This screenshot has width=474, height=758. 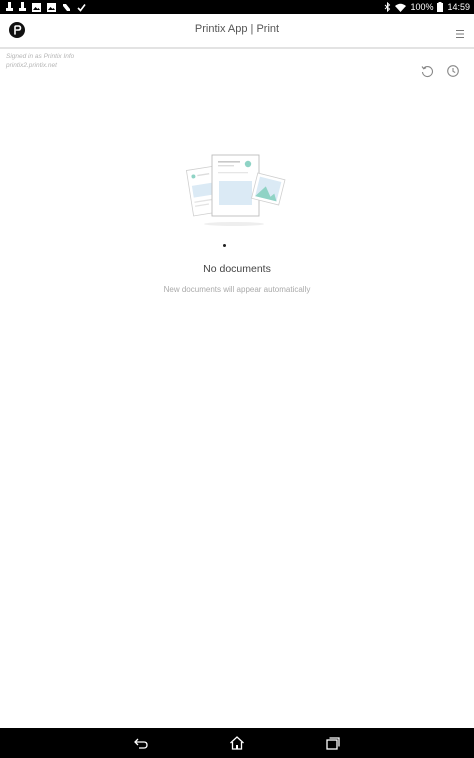 What do you see at coordinates (333, 743) in the screenshot?
I see `recents-icon` at bounding box center [333, 743].